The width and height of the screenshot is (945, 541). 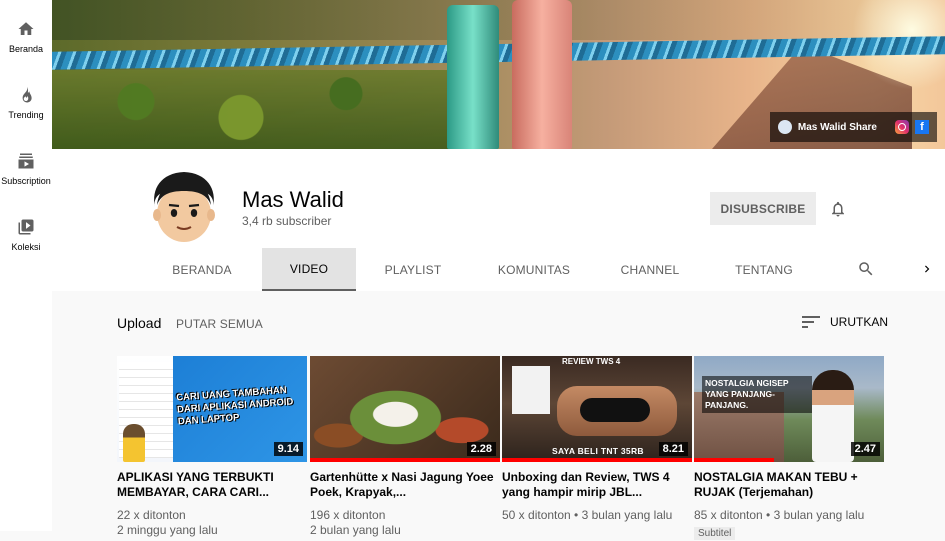 I want to click on banner-link: Mas Walid Share, so click(x=837, y=127).